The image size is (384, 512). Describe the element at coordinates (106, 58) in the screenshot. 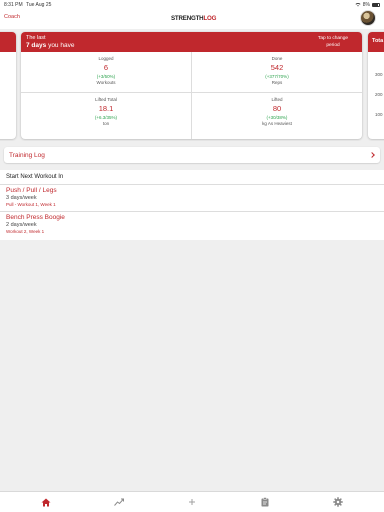

I see `stat-label: Logged` at that location.